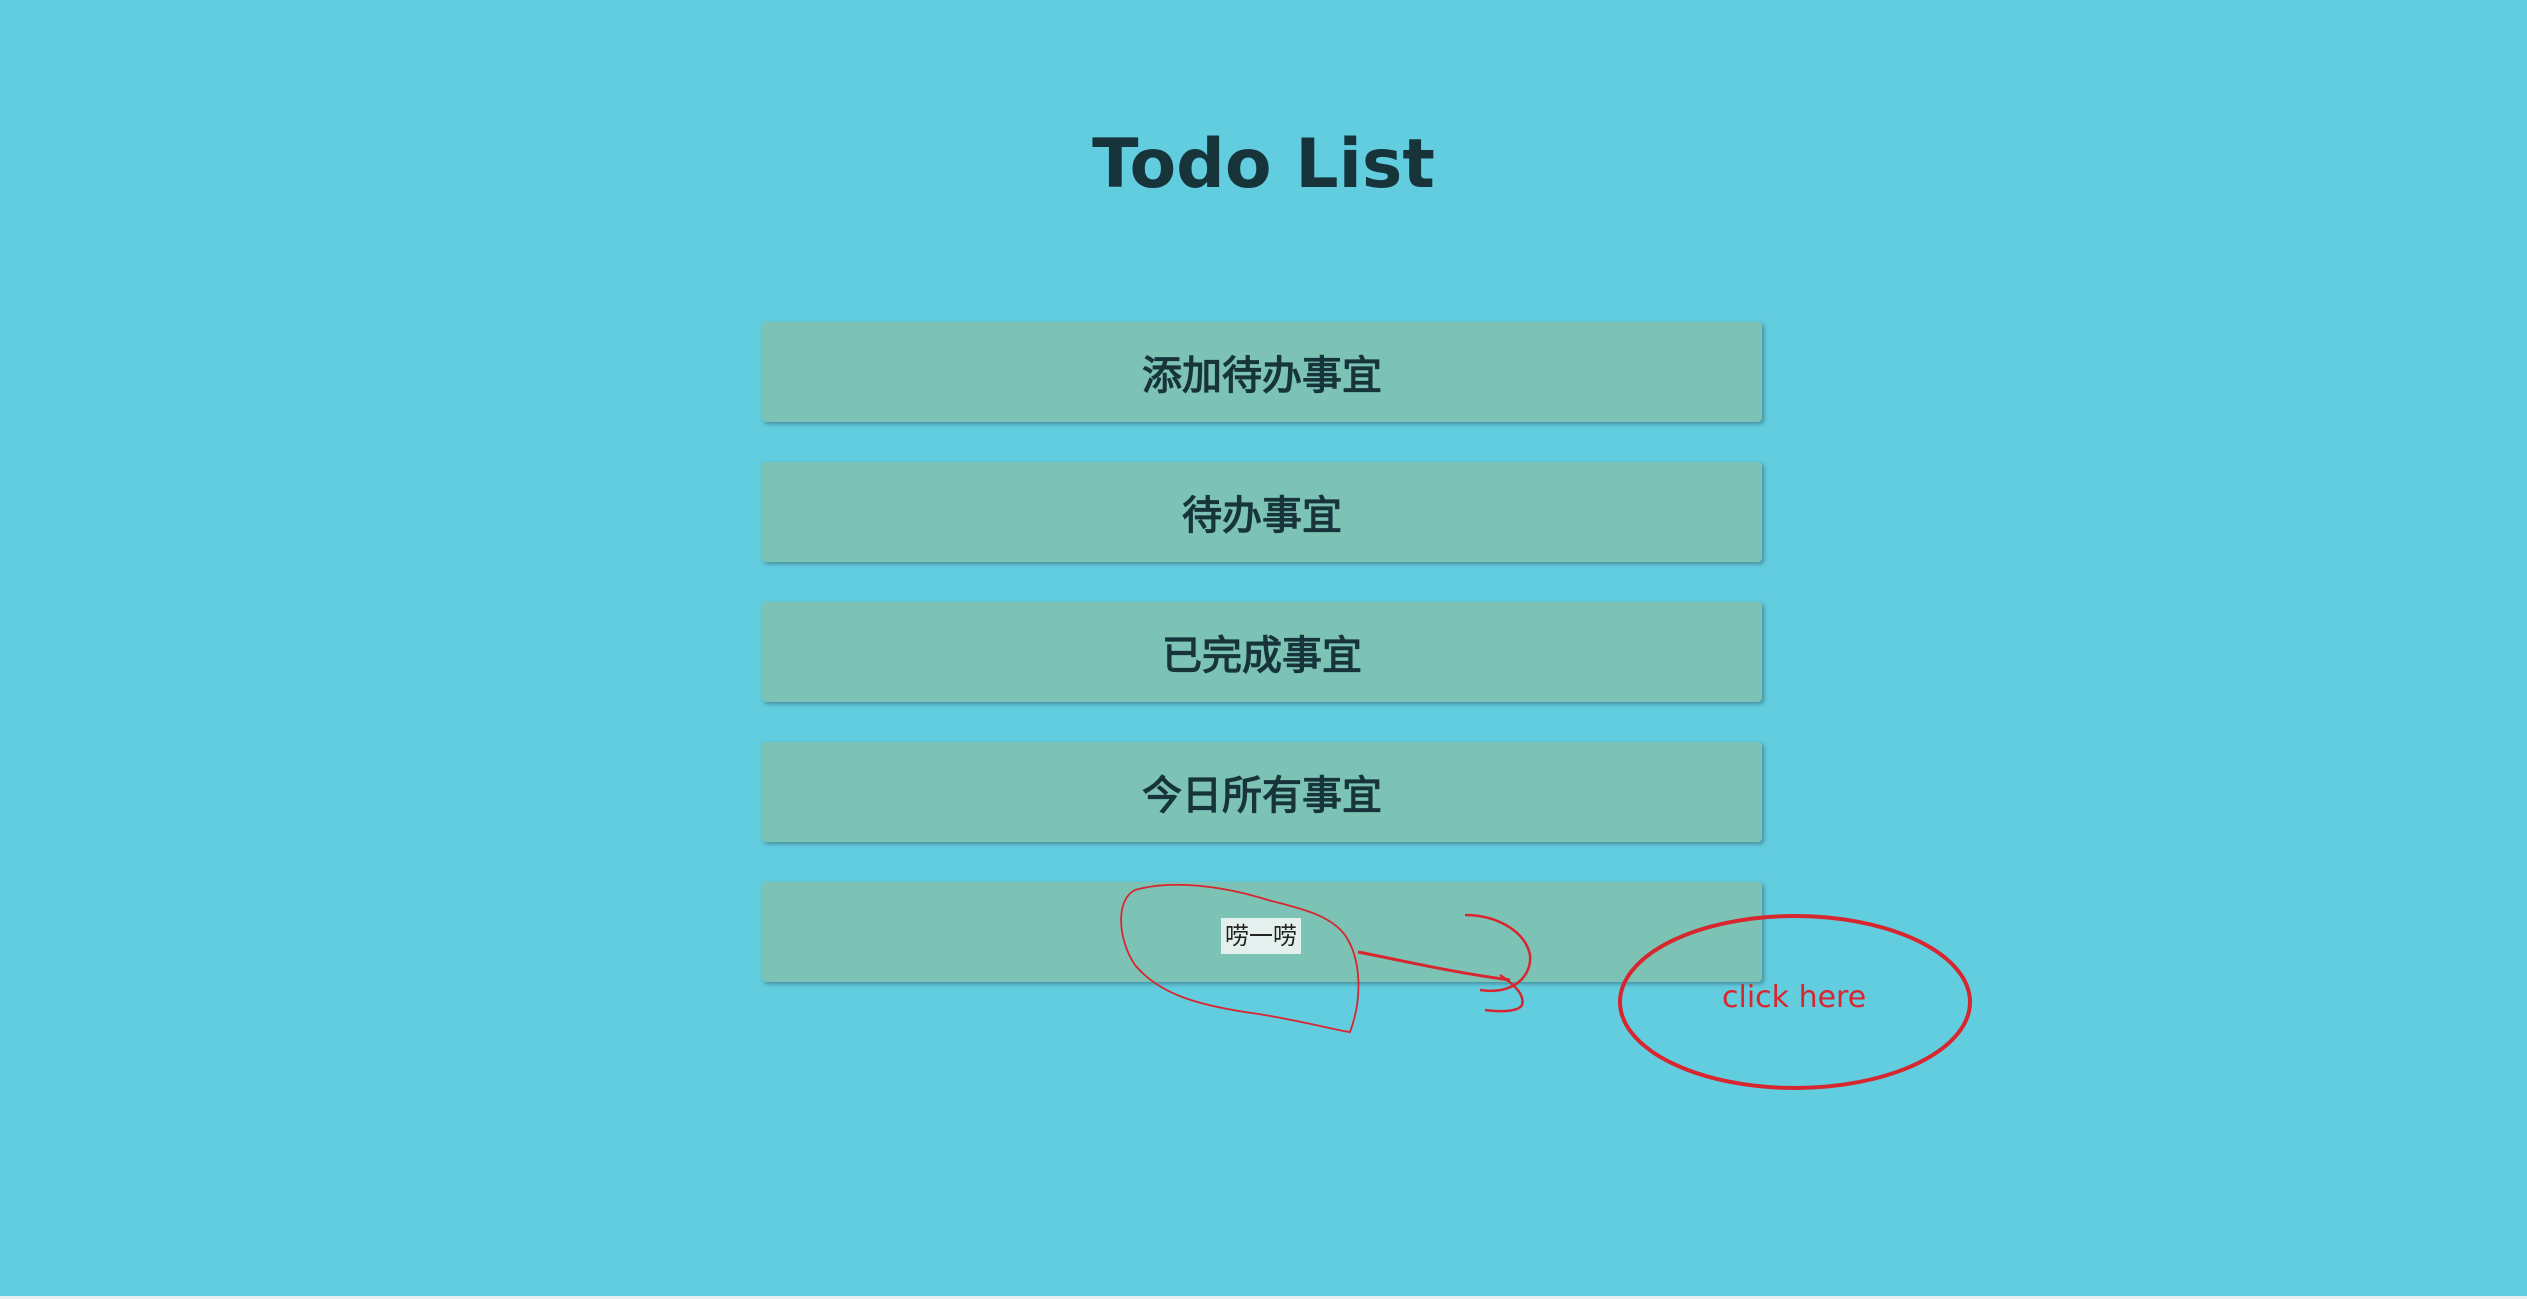  What do you see at coordinates (1262, 792) in the screenshot?
I see `today-todos-button: 今日所有事宜` at bounding box center [1262, 792].